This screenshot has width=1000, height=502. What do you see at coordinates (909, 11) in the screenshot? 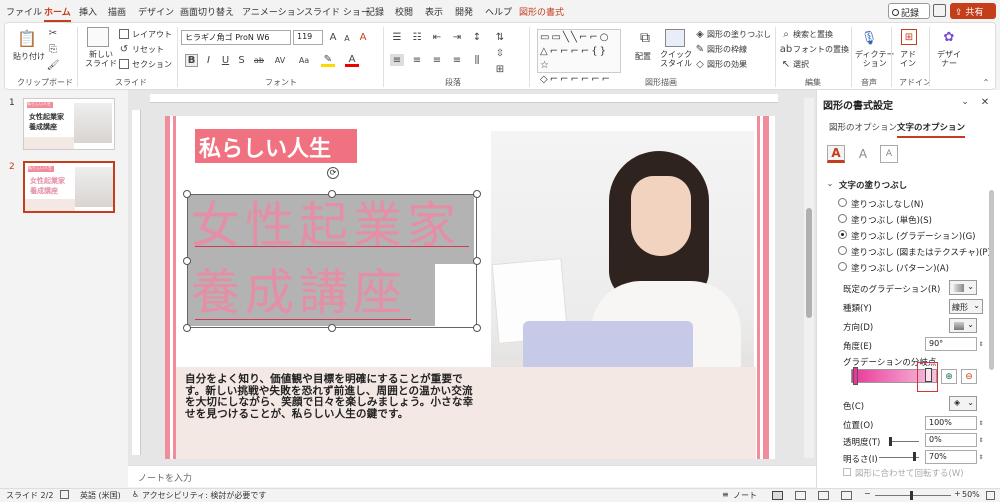
I see `record-button: 記録` at bounding box center [909, 11].